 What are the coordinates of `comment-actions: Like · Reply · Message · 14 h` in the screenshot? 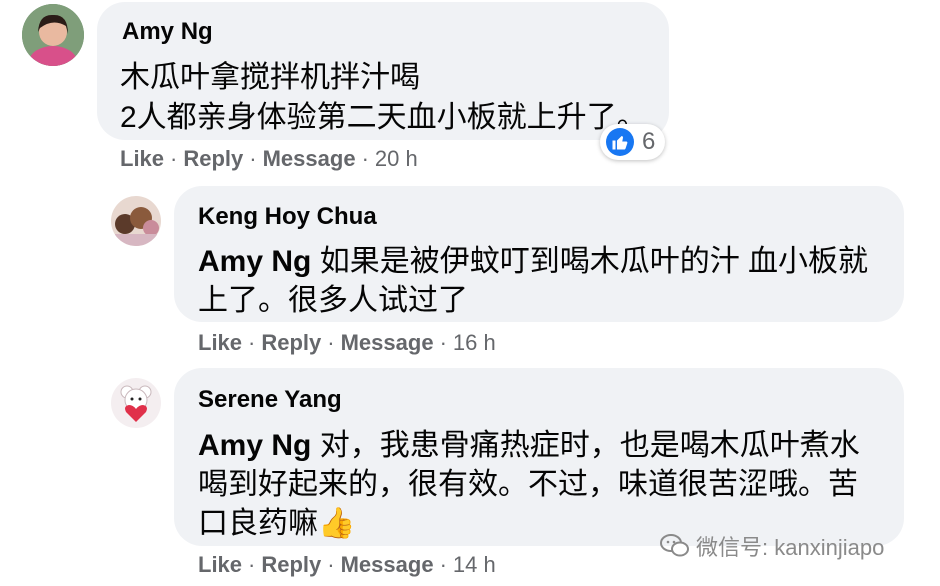 It's located at (347, 565).